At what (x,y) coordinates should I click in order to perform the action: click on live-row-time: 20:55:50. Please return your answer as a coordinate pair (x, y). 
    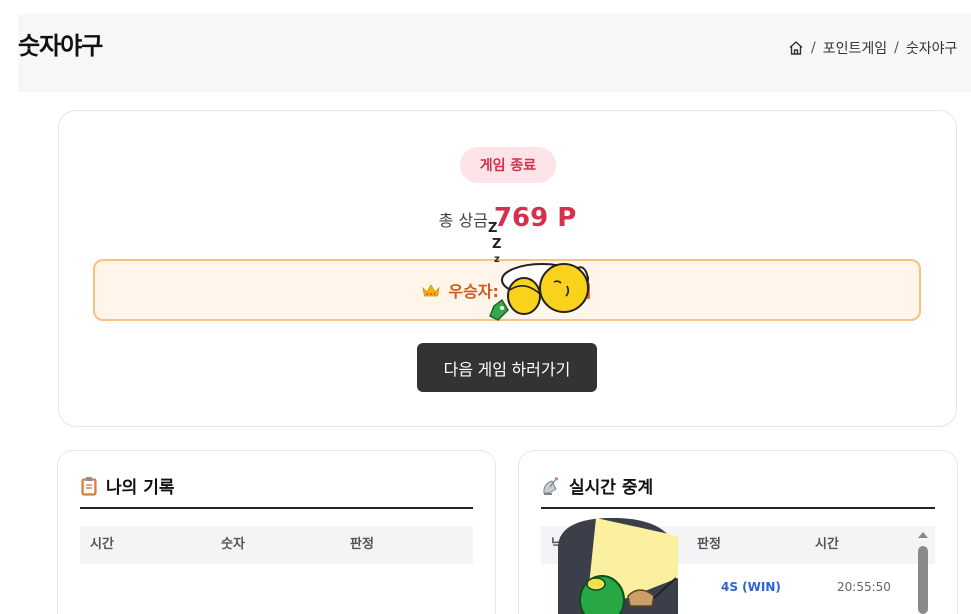
    Looking at the image, I should click on (864, 587).